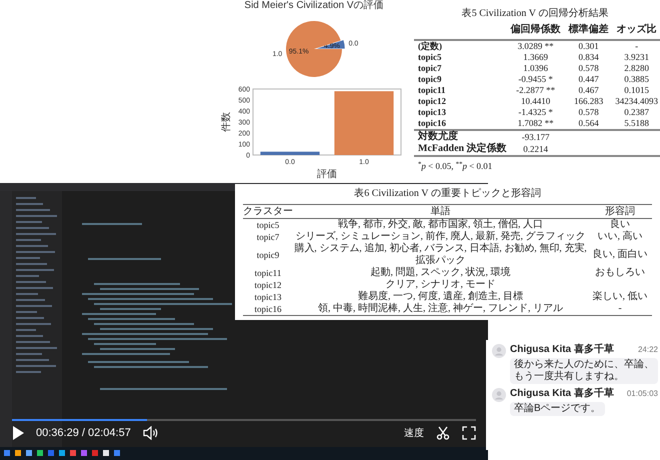 Image resolution: width=660 pixels, height=460 pixels. What do you see at coordinates (268, 237) in the screenshot?
I see `table-cell-text: topic7` at bounding box center [268, 237].